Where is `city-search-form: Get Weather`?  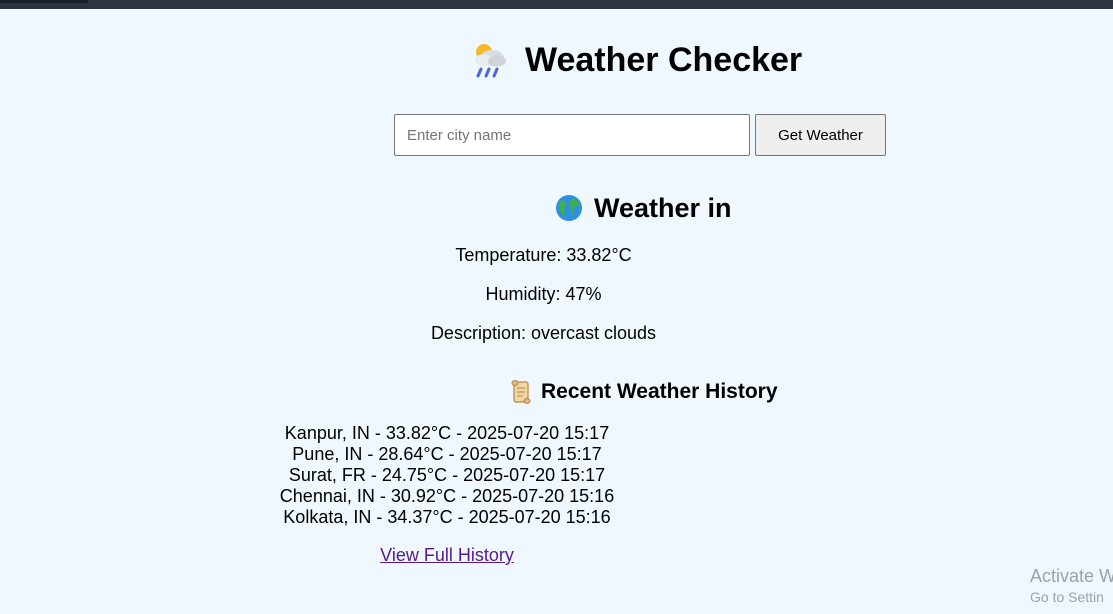 city-search-form: Get Weather is located at coordinates (640, 135).